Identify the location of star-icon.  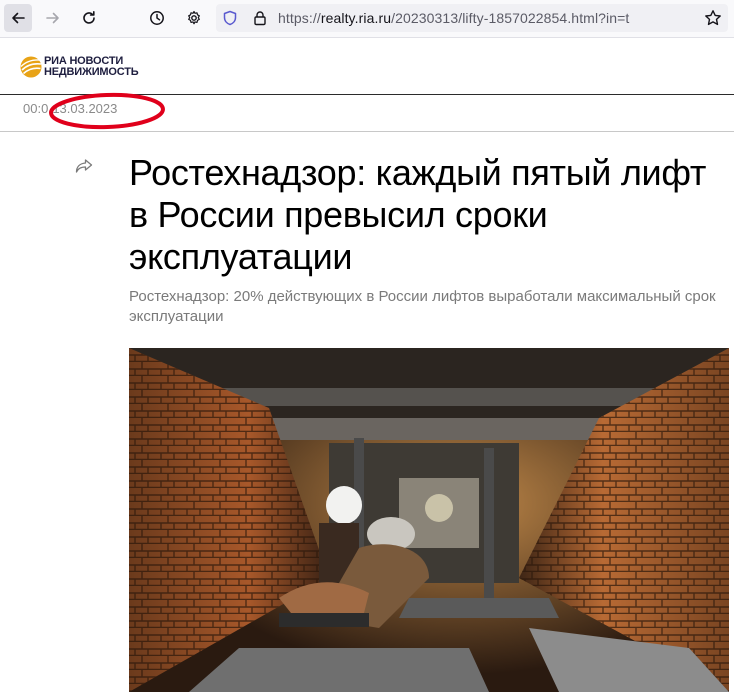
(713, 18).